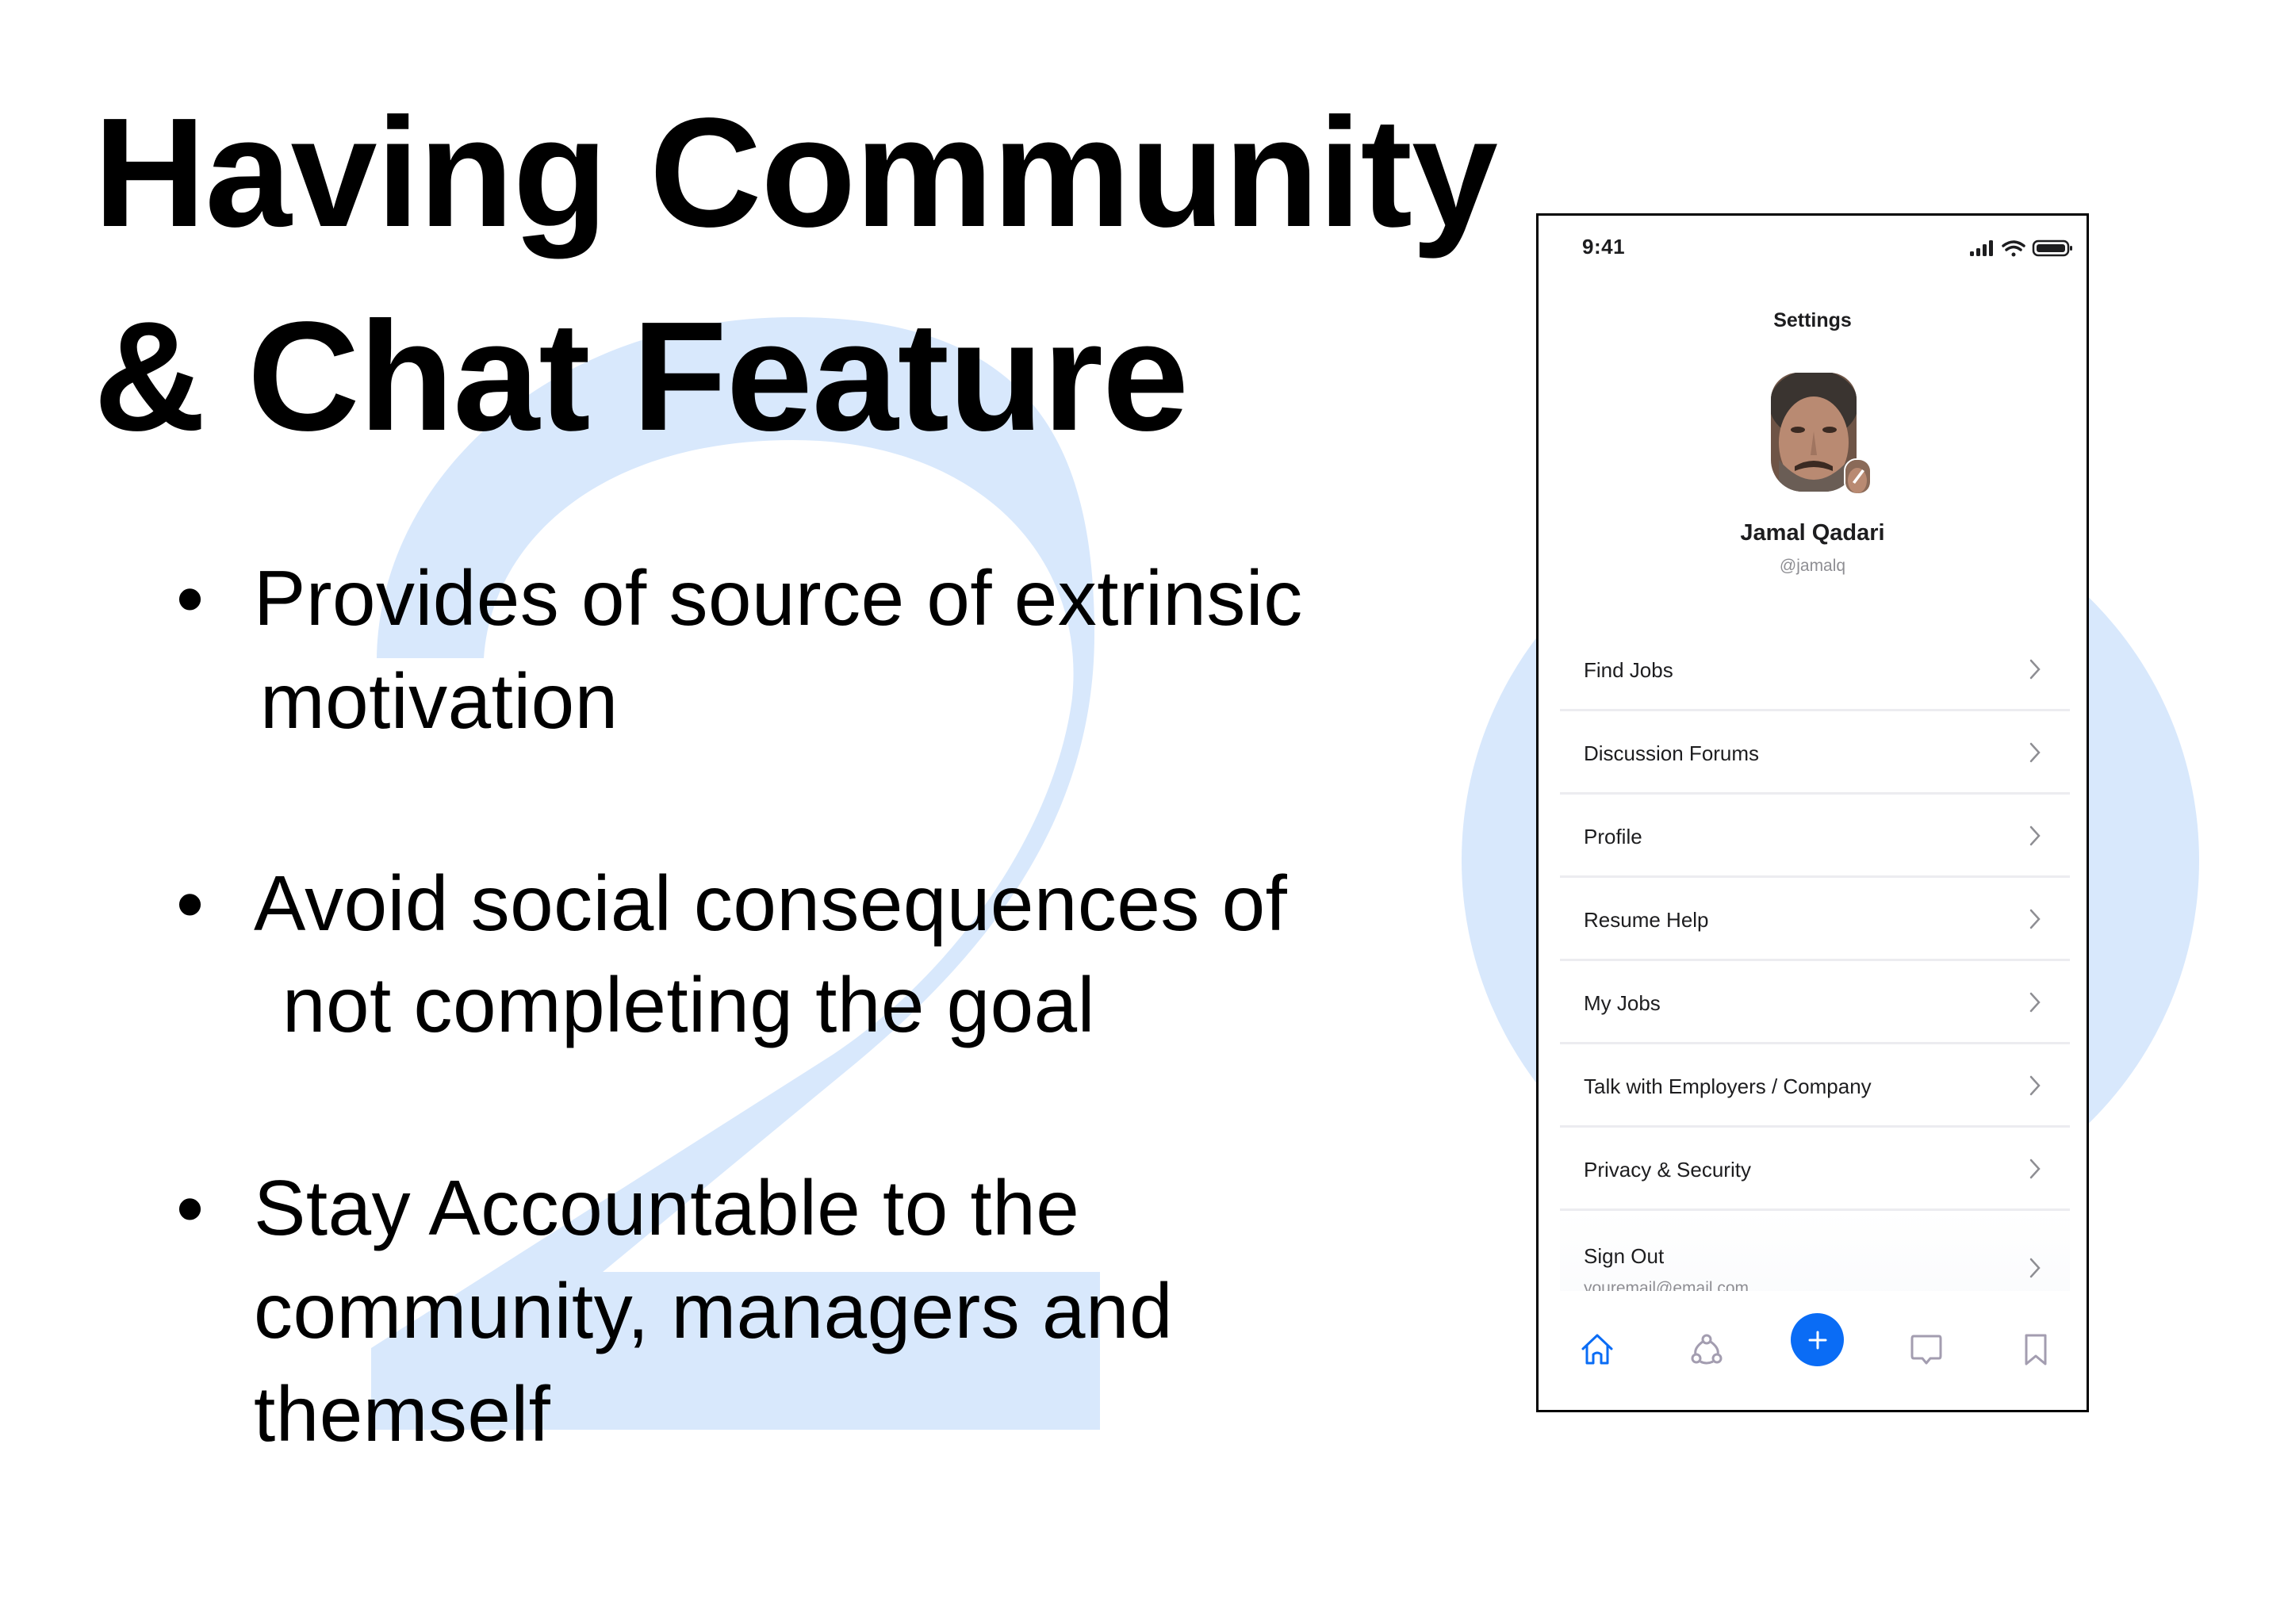 The height and width of the screenshot is (1624, 2284). What do you see at coordinates (1646, 920) in the screenshot?
I see `menu-item-label: Resume Help` at bounding box center [1646, 920].